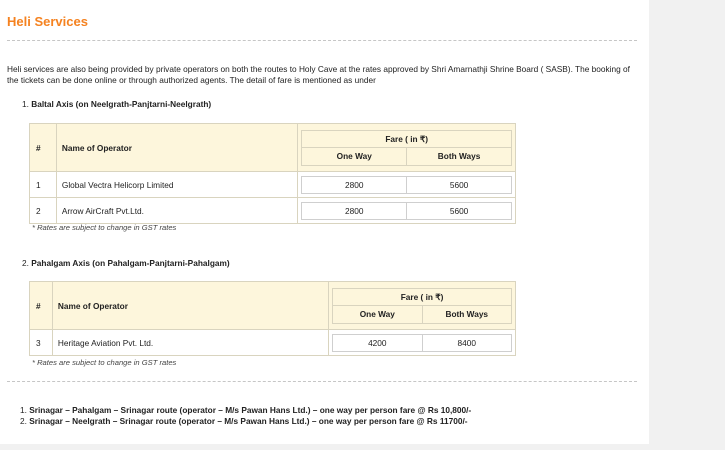 The image size is (725, 450). Describe the element at coordinates (41, 342) in the screenshot. I see `row-num: 3` at that location.